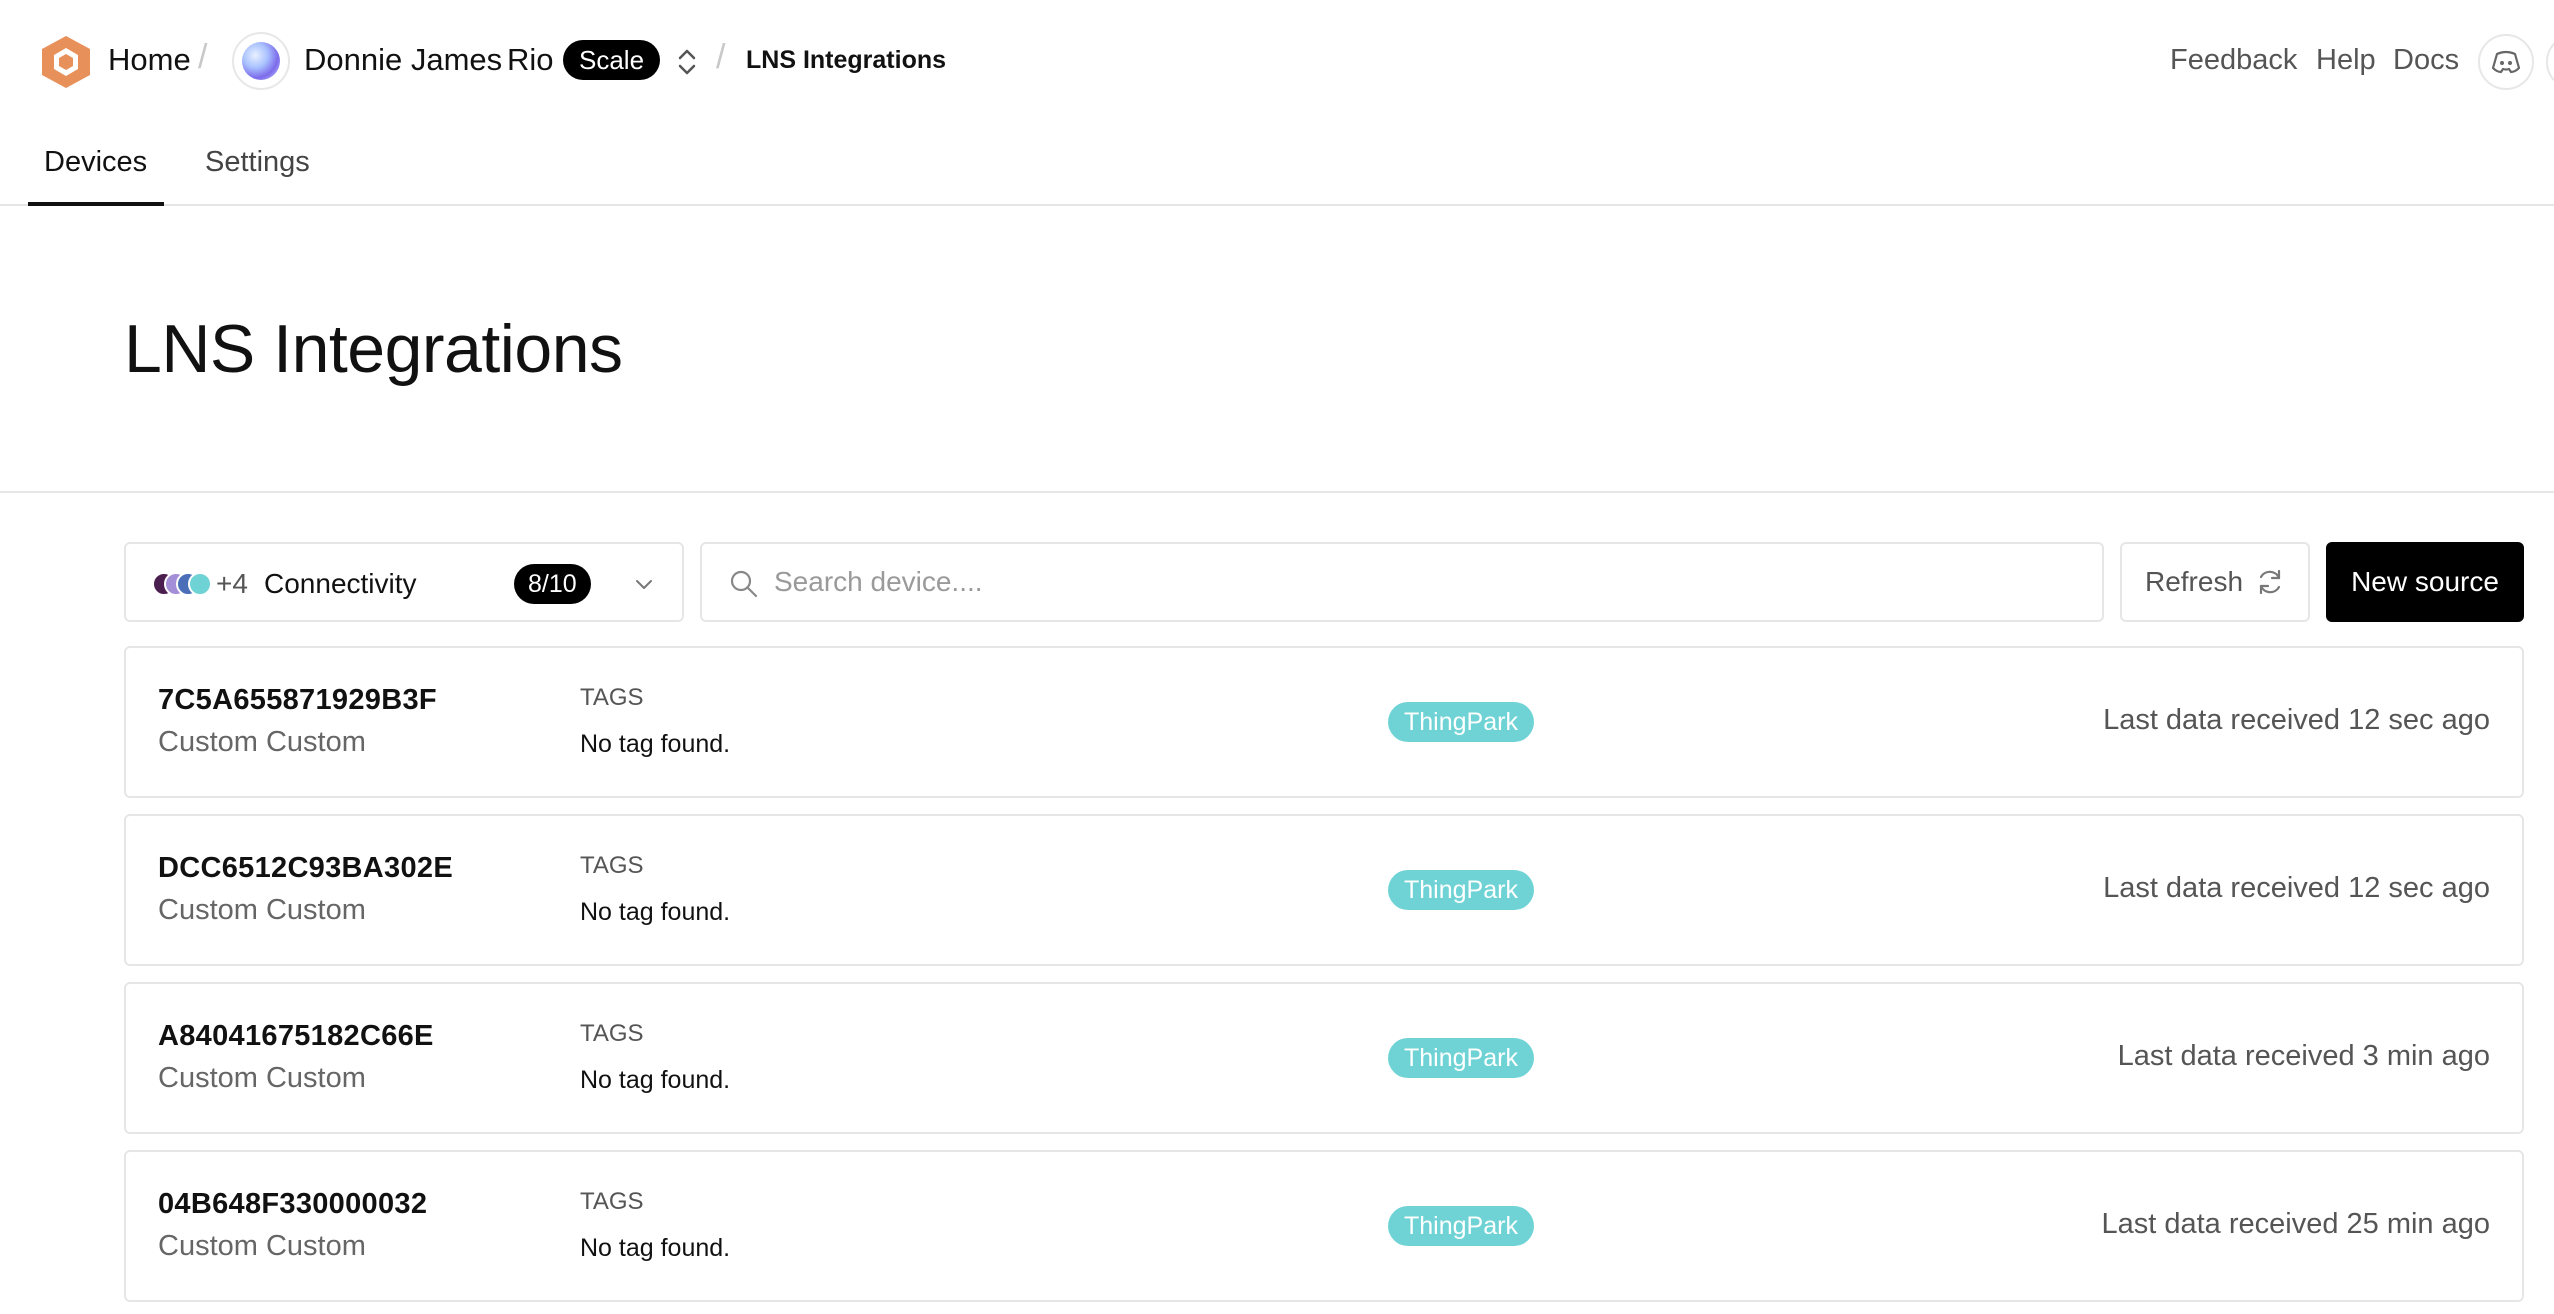 The image size is (2554, 1314). What do you see at coordinates (2550, 62) in the screenshot?
I see `user-menu-avatar` at bounding box center [2550, 62].